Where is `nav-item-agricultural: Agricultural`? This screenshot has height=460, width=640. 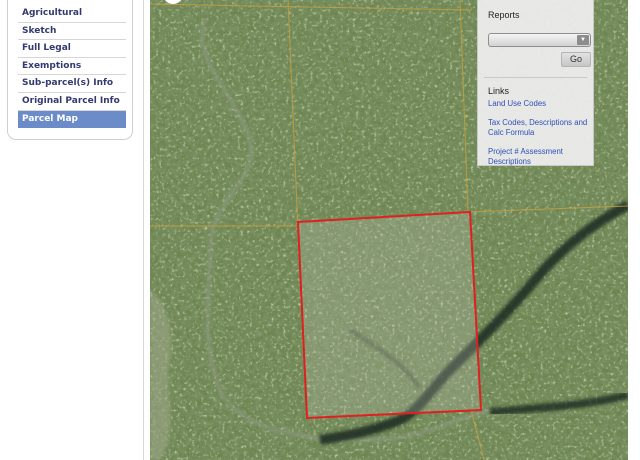 nav-item-agricultural: Agricultural is located at coordinates (72, 14).